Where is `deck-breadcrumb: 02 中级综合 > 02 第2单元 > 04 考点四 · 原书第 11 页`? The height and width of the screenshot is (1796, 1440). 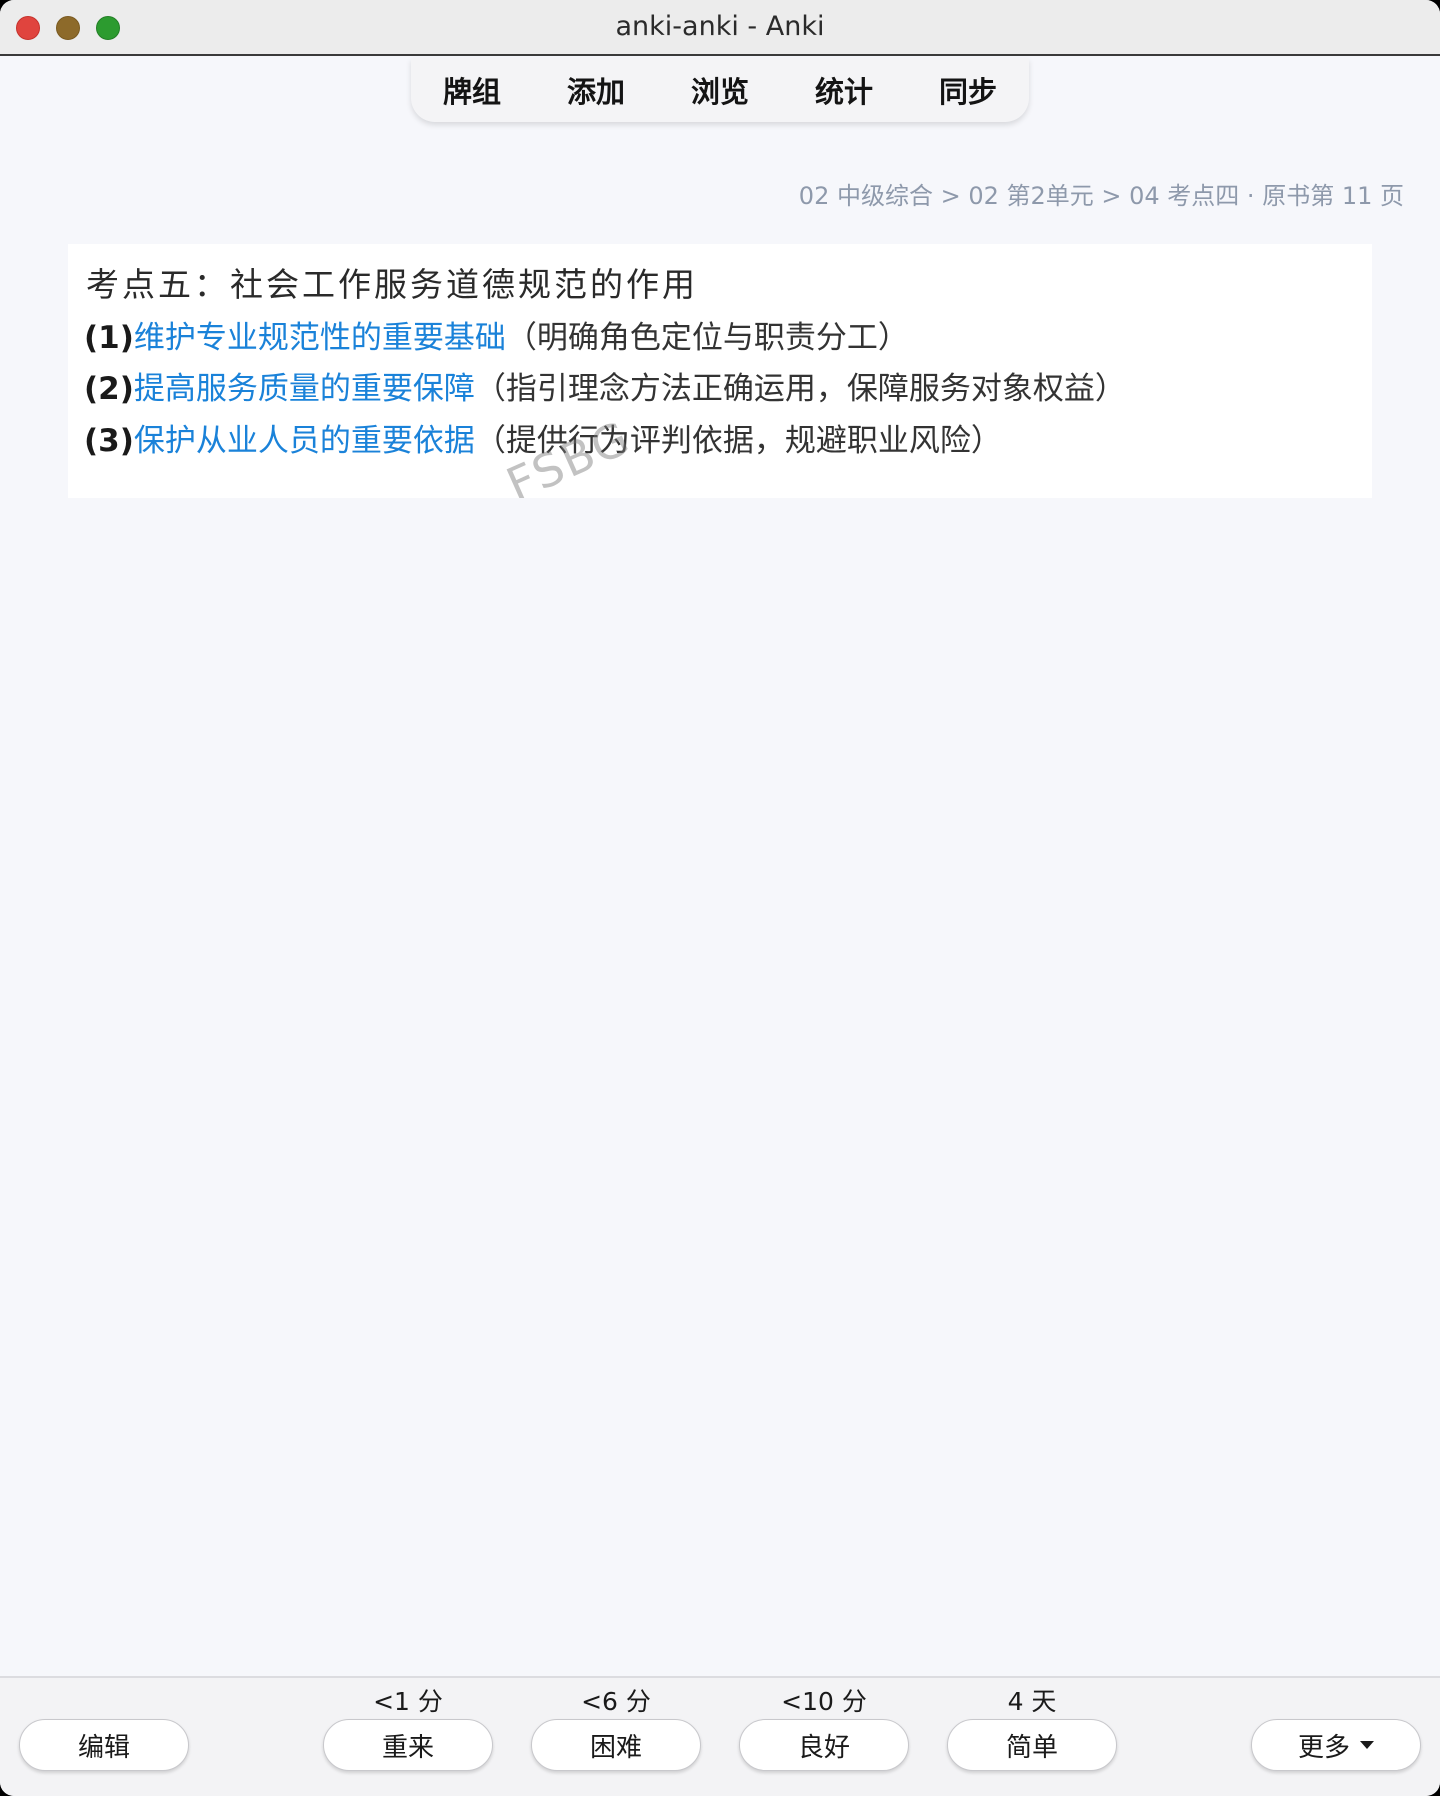 deck-breadcrumb: 02 中级综合 > 02 第2单元 > 04 考点四 · 原书第 11 页 is located at coordinates (1101, 196).